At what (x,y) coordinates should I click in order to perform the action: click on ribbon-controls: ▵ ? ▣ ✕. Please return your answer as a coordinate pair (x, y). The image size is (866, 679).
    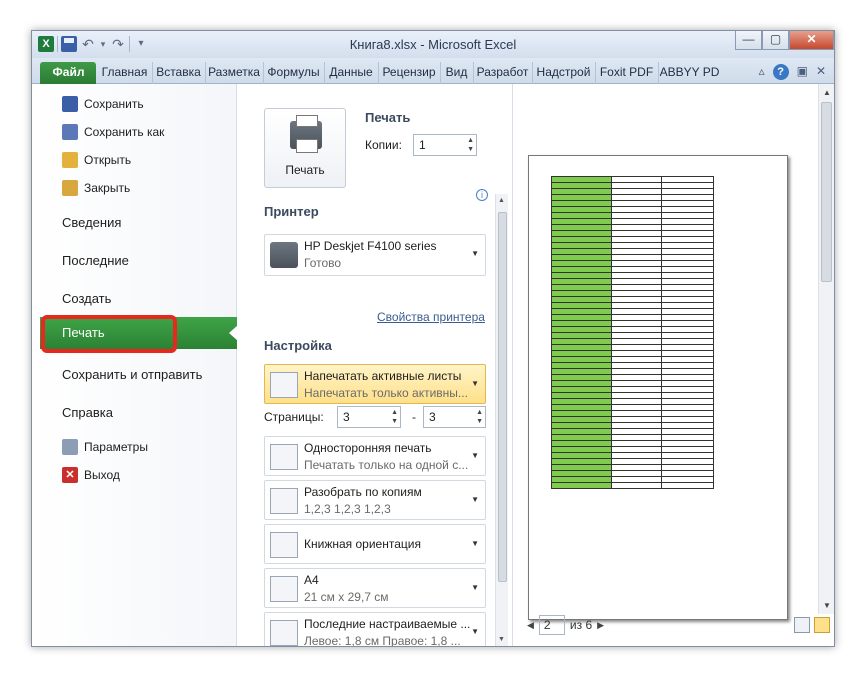
    Looking at the image, I should click on (792, 72).